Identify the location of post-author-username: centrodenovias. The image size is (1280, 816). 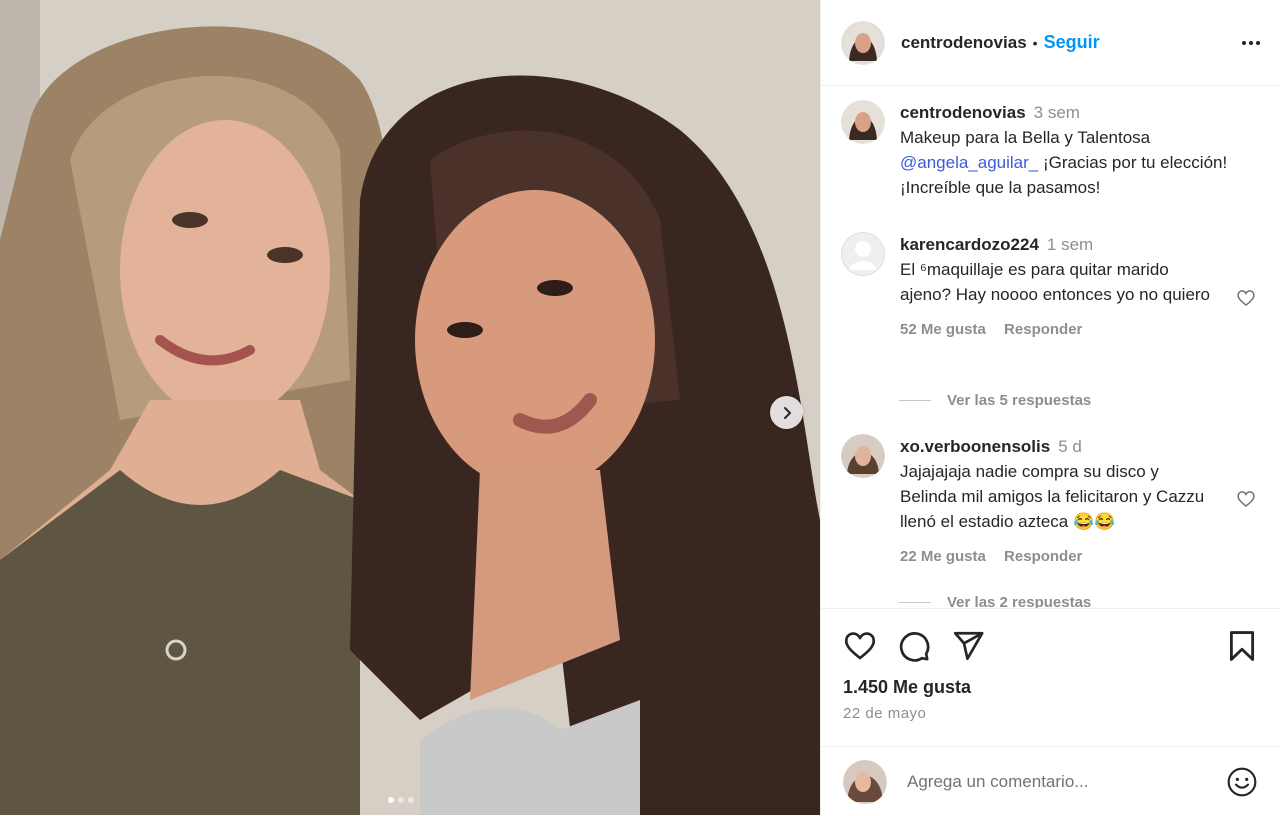
(964, 43).